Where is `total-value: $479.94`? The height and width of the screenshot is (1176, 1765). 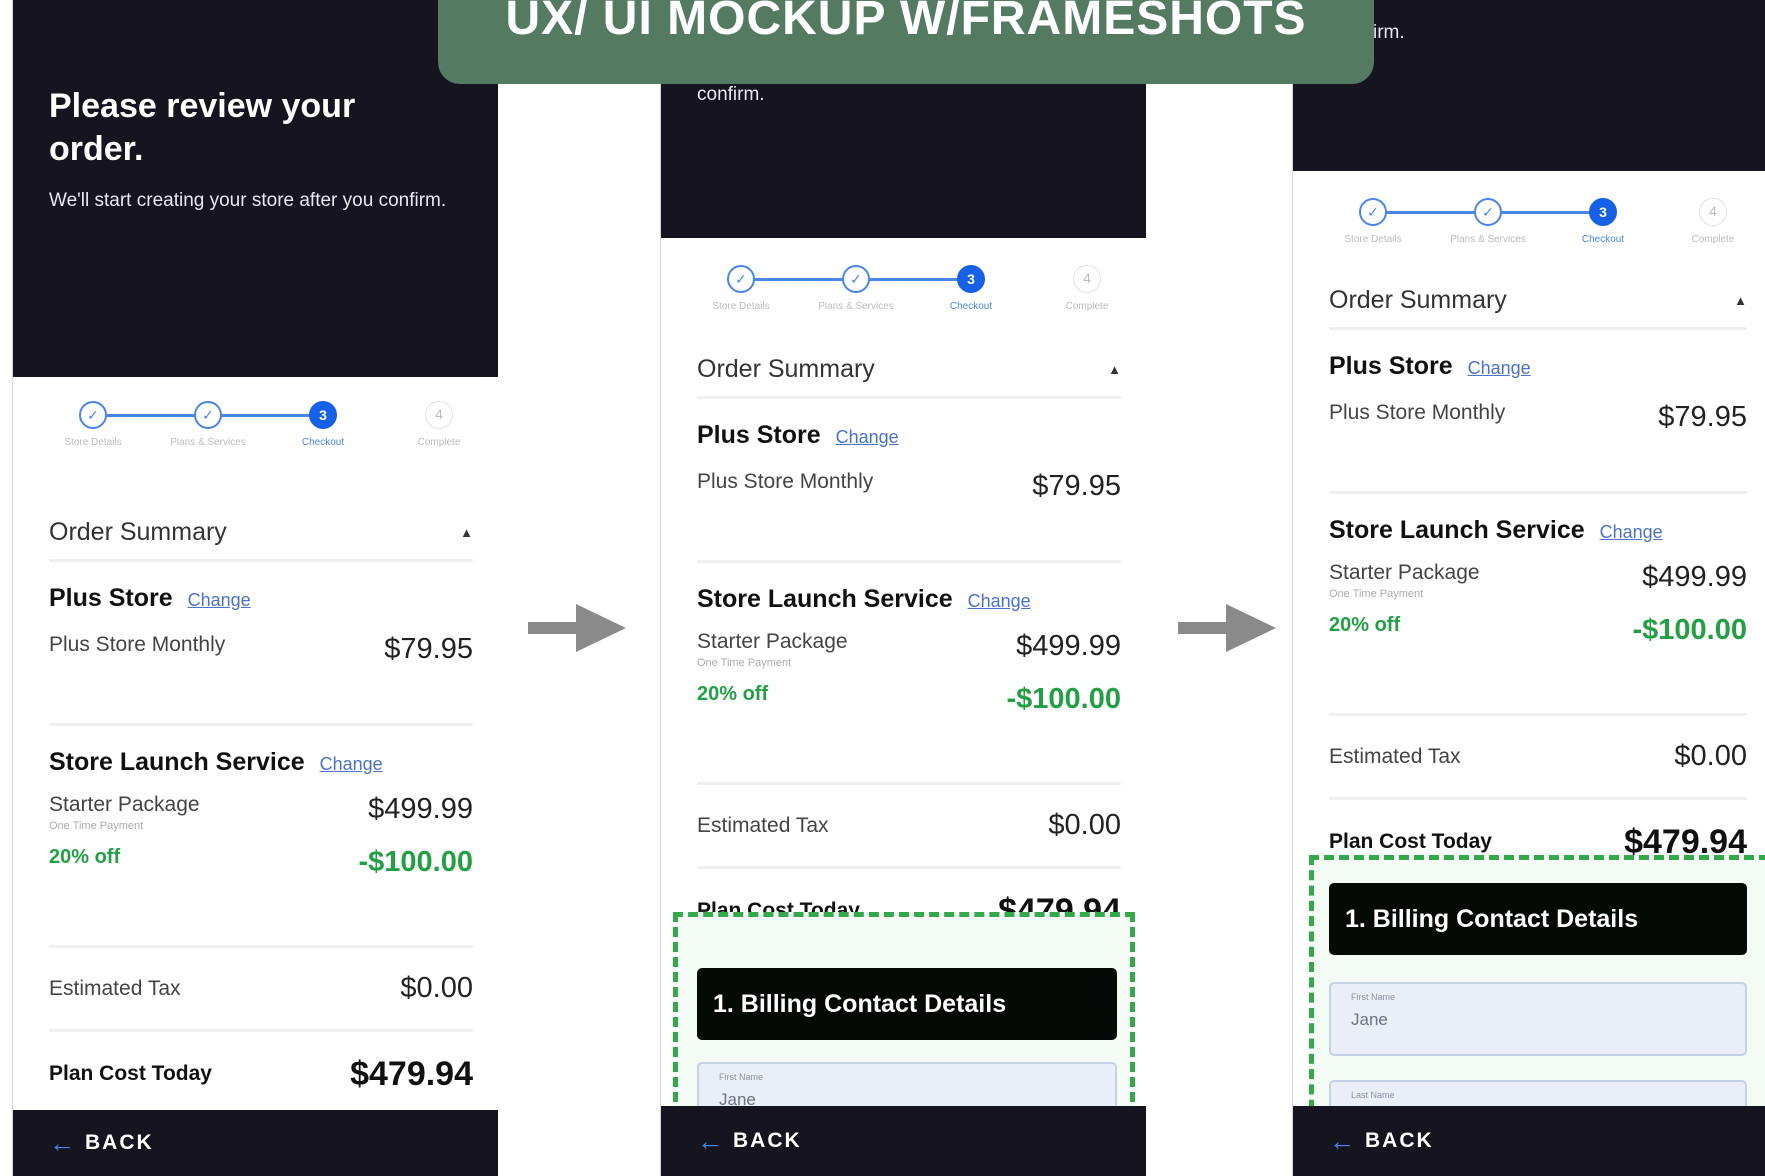
total-value: $479.94 is located at coordinates (411, 1073).